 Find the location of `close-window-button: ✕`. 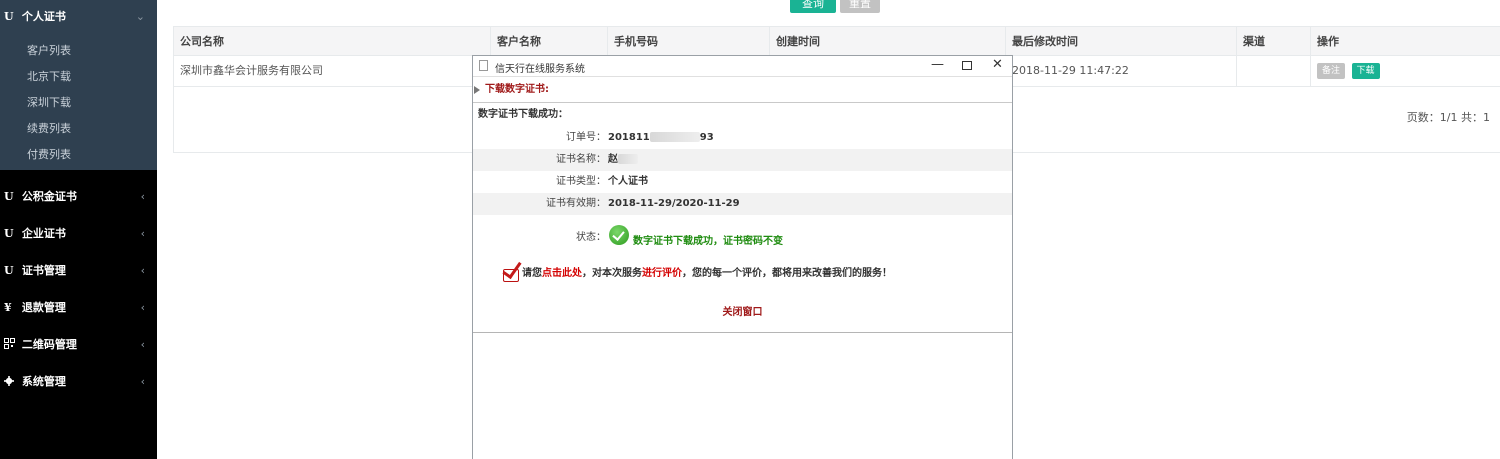

close-window-button: ✕ is located at coordinates (997, 64).